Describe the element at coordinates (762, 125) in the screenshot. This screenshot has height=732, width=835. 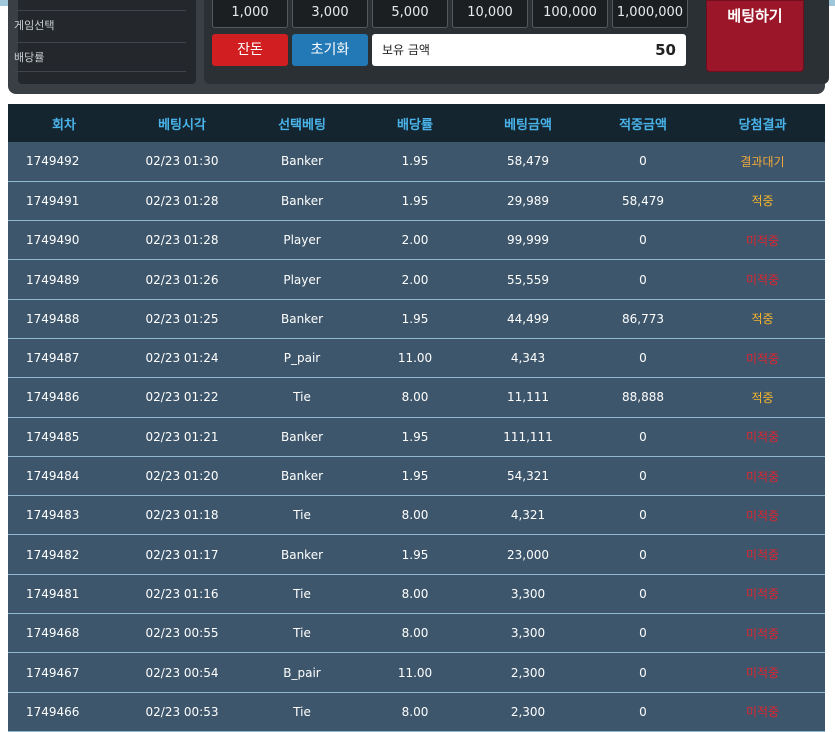
I see `header-result: 당첨결과` at that location.